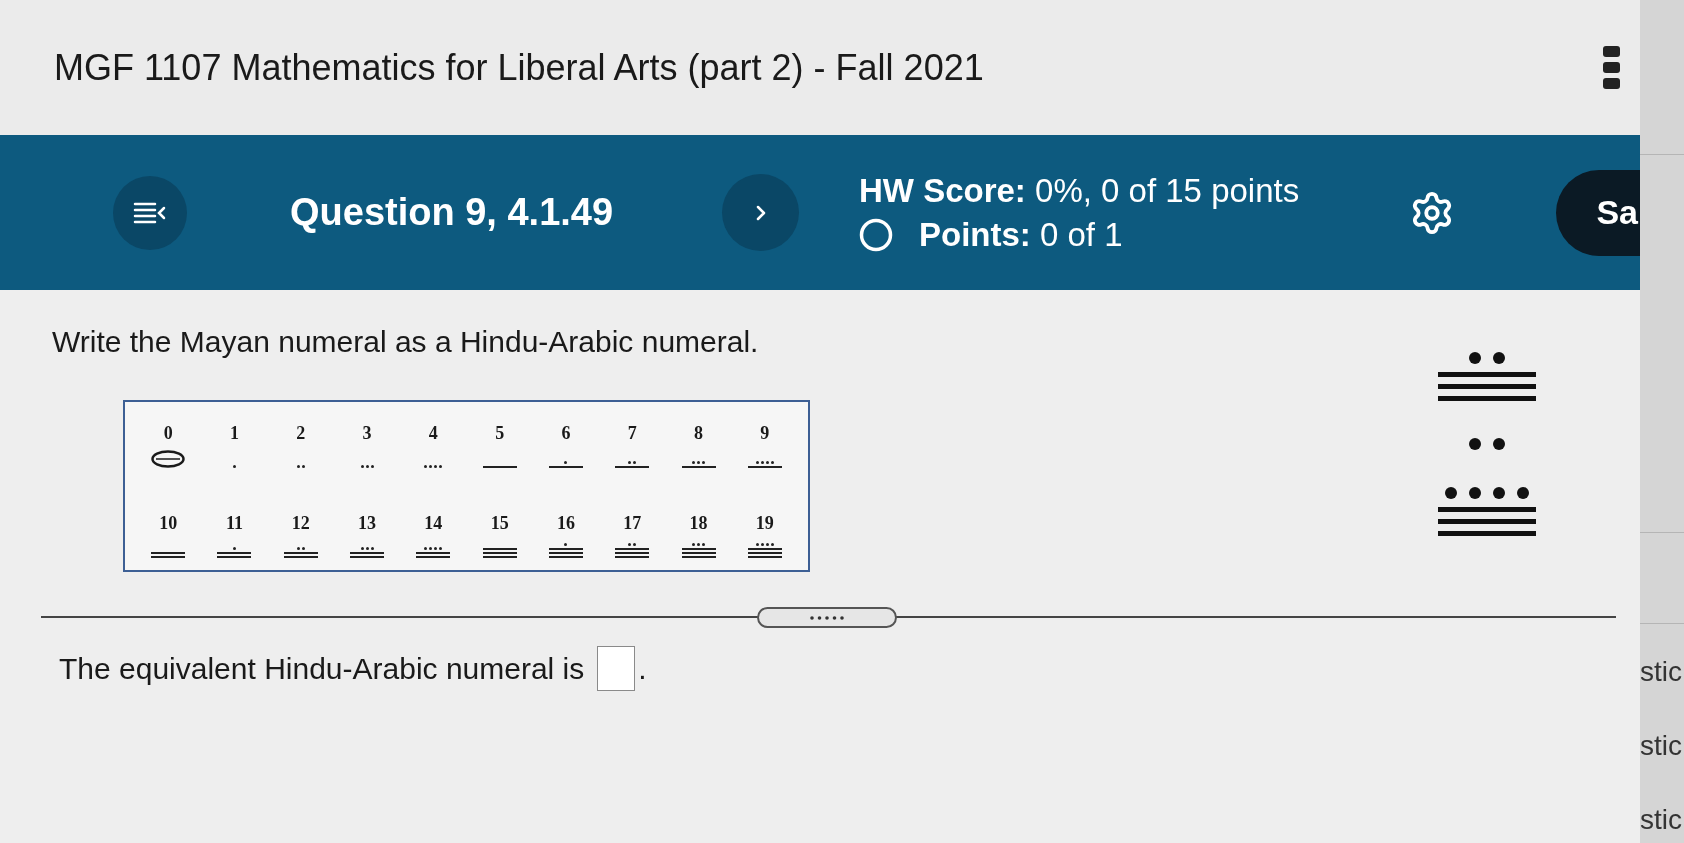 Image resolution: width=1684 pixels, height=843 pixels. I want to click on numeral-label: 10, so click(168, 523).